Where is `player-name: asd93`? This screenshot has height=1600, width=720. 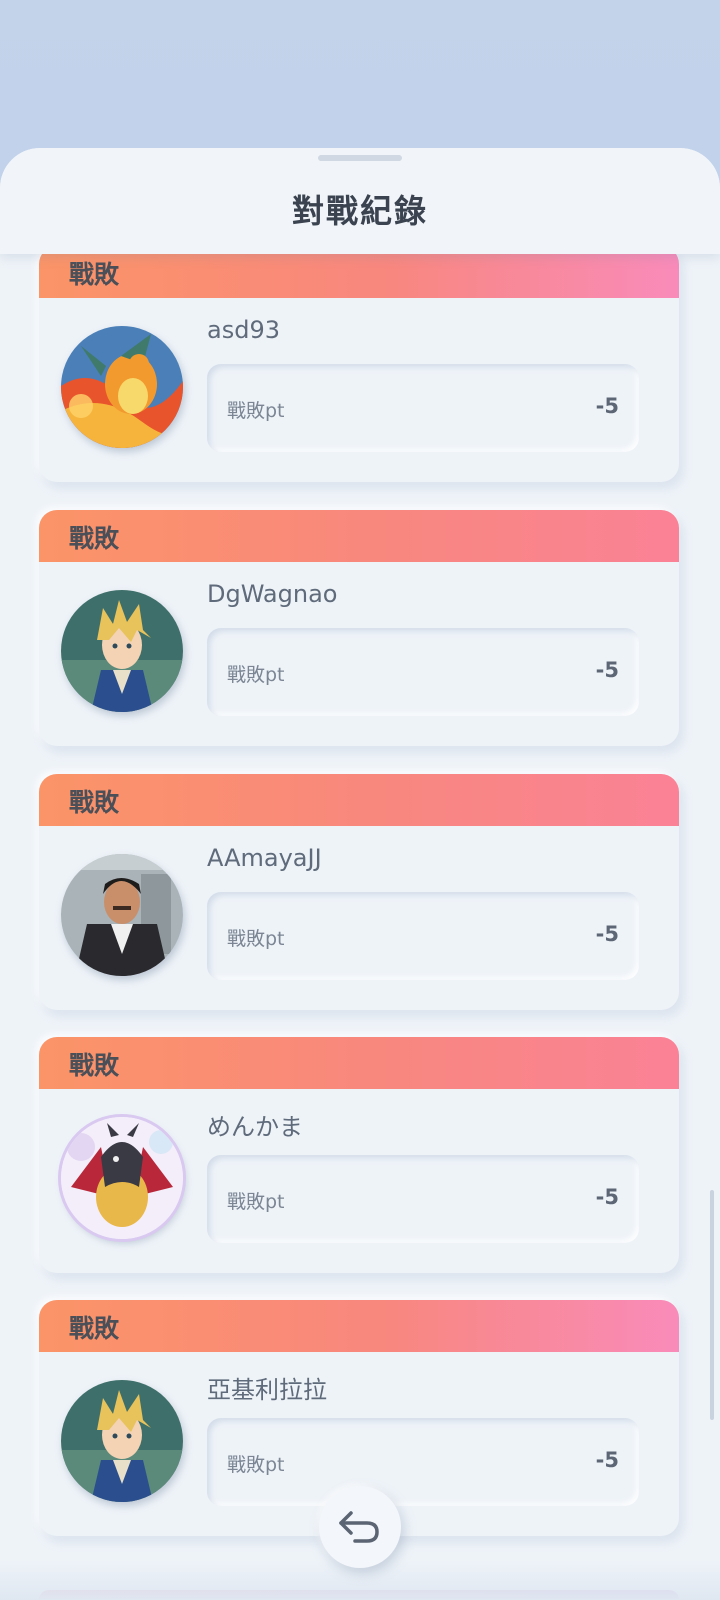 player-name: asd93 is located at coordinates (243, 330).